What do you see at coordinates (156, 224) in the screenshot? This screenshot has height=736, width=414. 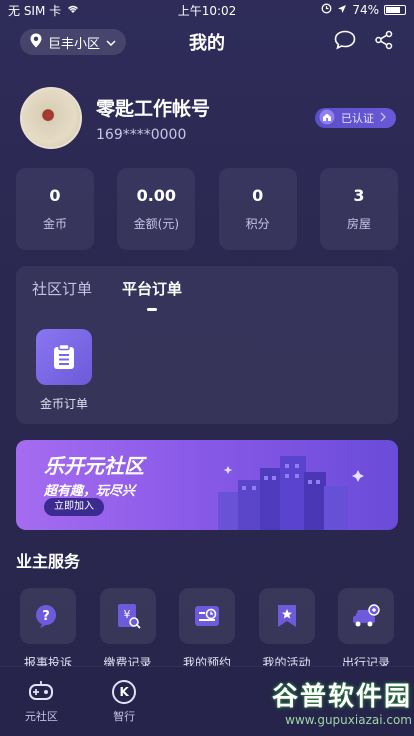 I see `stat-label: 金额(元)` at bounding box center [156, 224].